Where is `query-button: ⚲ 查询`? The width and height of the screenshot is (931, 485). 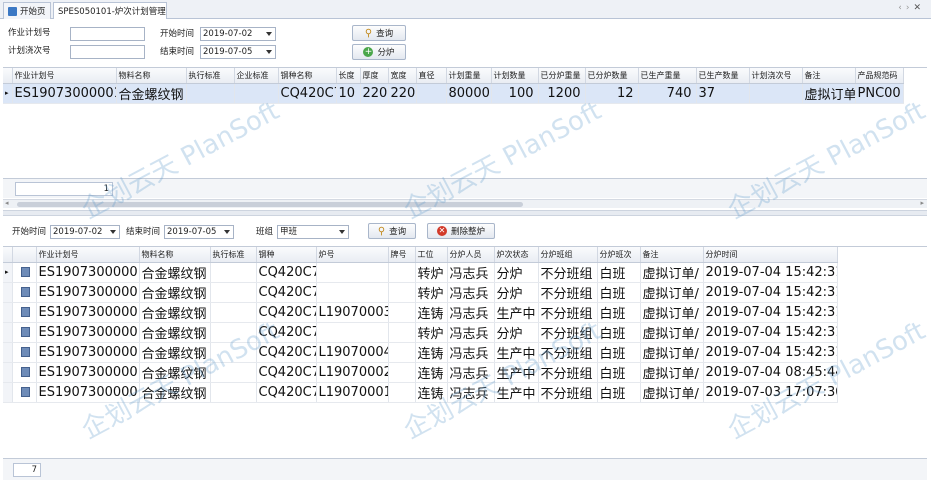
query-button: ⚲ 查询 is located at coordinates (379, 33).